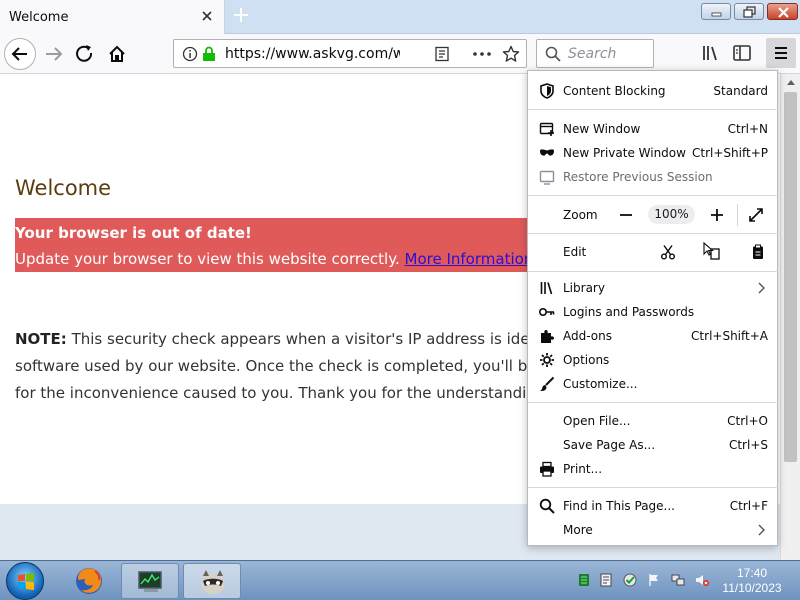 This screenshot has height=600, width=800. Describe the element at coordinates (630, 580) in the screenshot. I see `tray-security-check-icon` at that location.